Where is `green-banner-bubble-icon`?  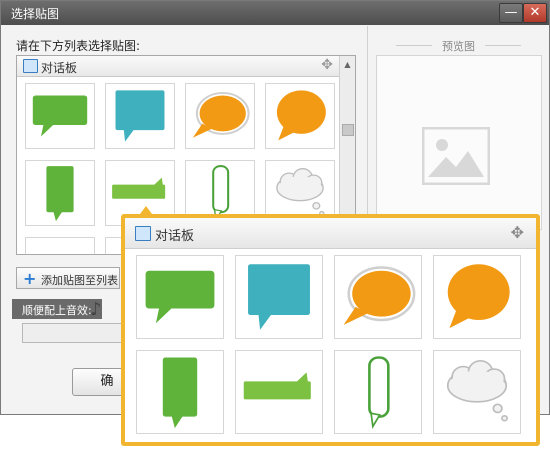
green-banner-bubble-icon is located at coordinates (277, 387).